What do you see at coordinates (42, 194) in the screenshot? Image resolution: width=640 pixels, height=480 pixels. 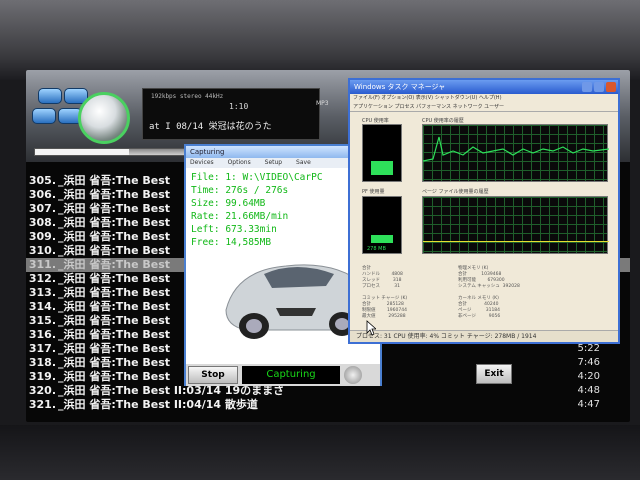 I see `playlist-item-number: 306.` at bounding box center [42, 194].